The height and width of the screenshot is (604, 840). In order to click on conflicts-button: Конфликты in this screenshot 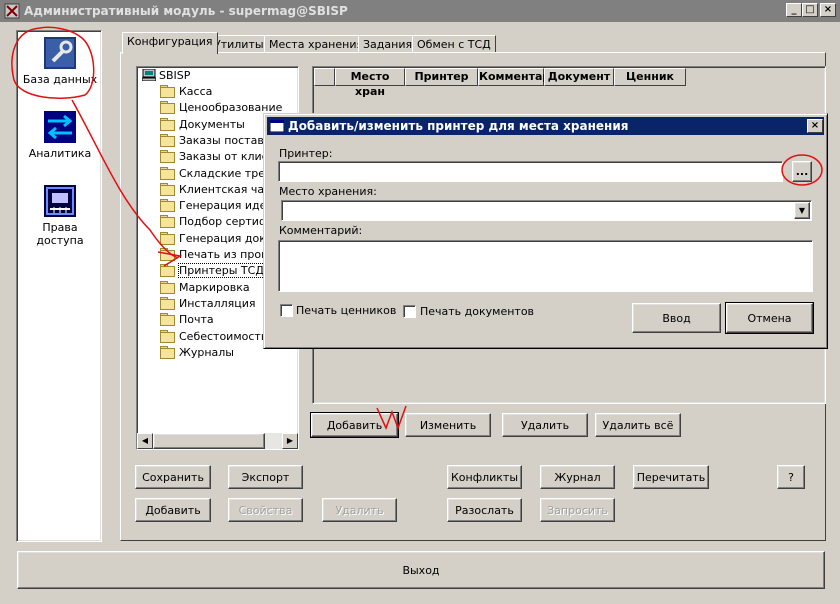, I will do `click(484, 477)`.